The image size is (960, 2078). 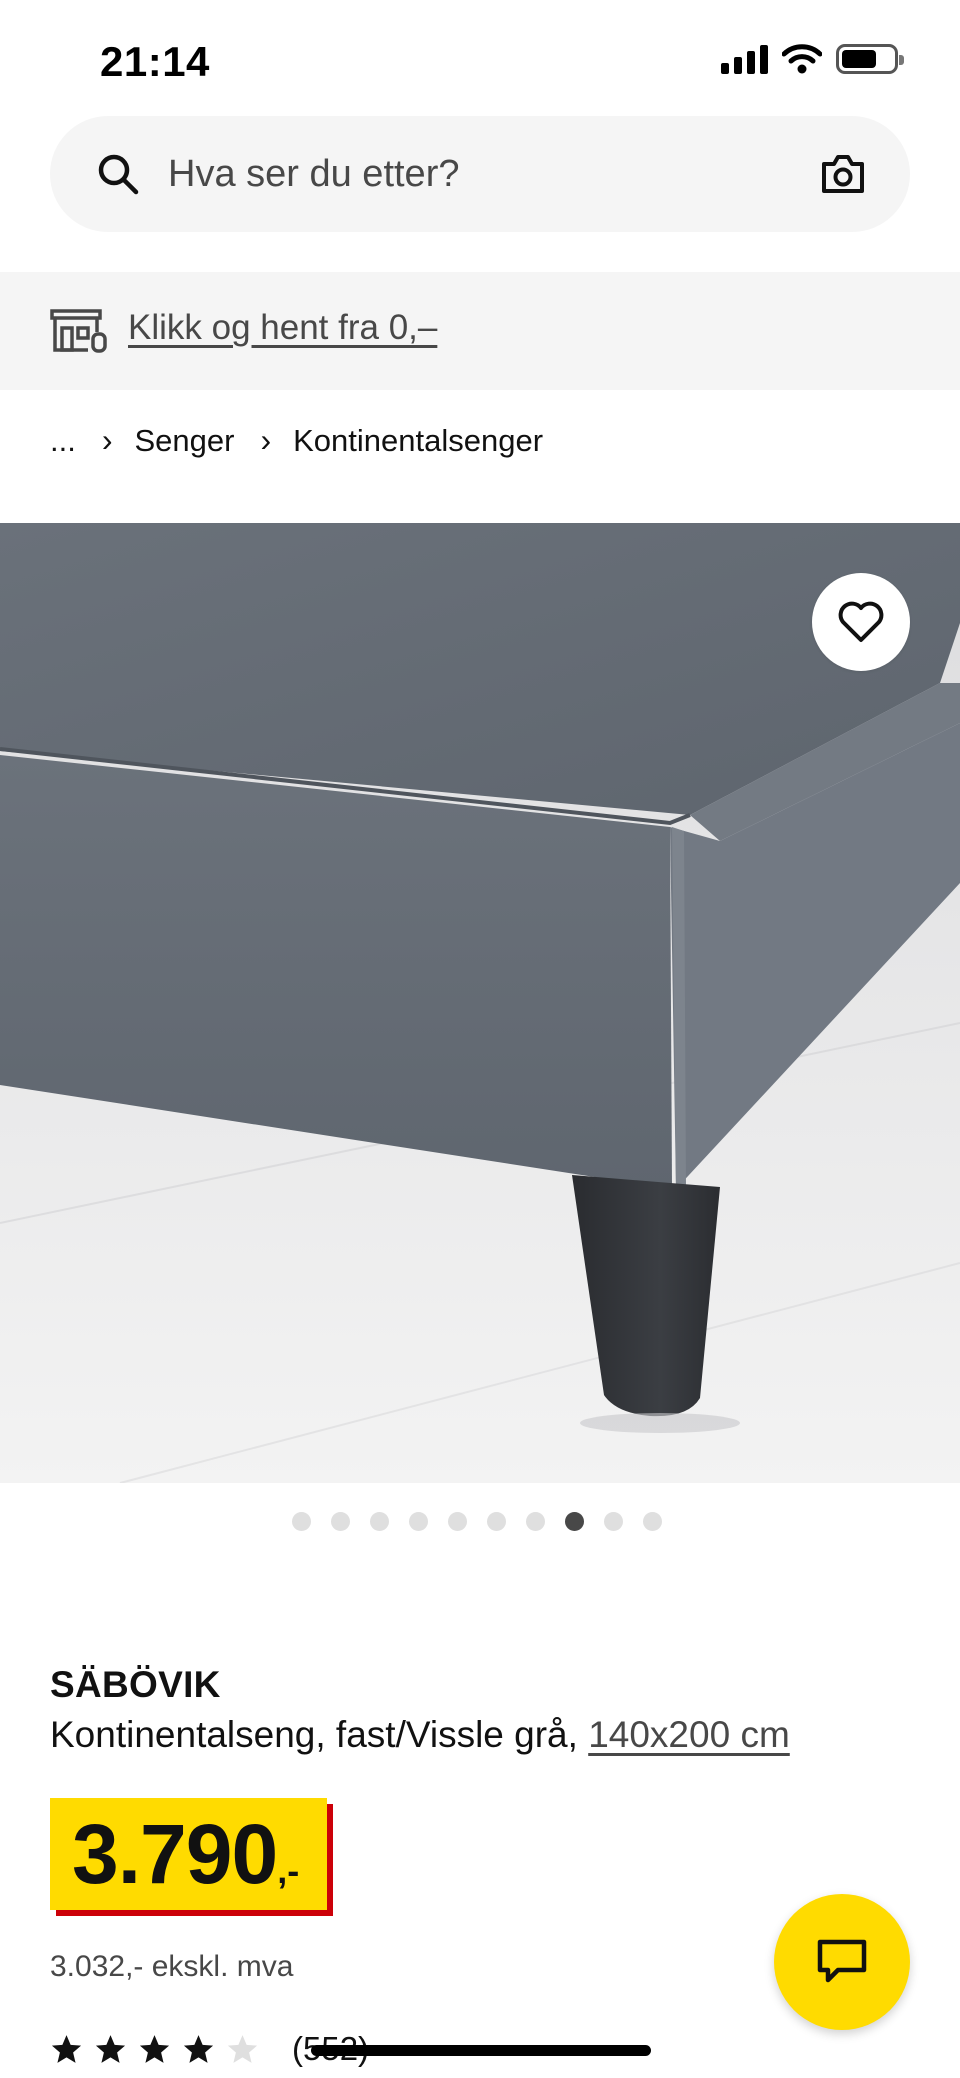 I want to click on product-description-text: Kontinentalseng, fast/Vissle grå,, so click(x=314, y=1734).